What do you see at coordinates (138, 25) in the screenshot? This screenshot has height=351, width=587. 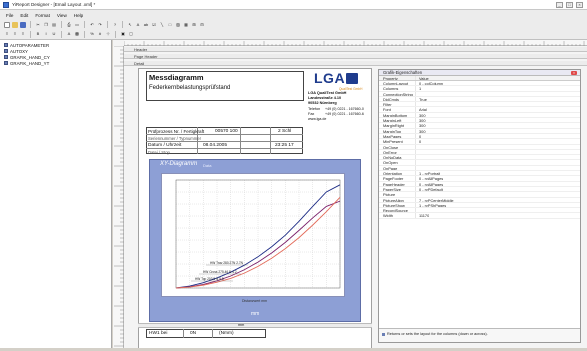 I see `label-tool-icon: A` at bounding box center [138, 25].